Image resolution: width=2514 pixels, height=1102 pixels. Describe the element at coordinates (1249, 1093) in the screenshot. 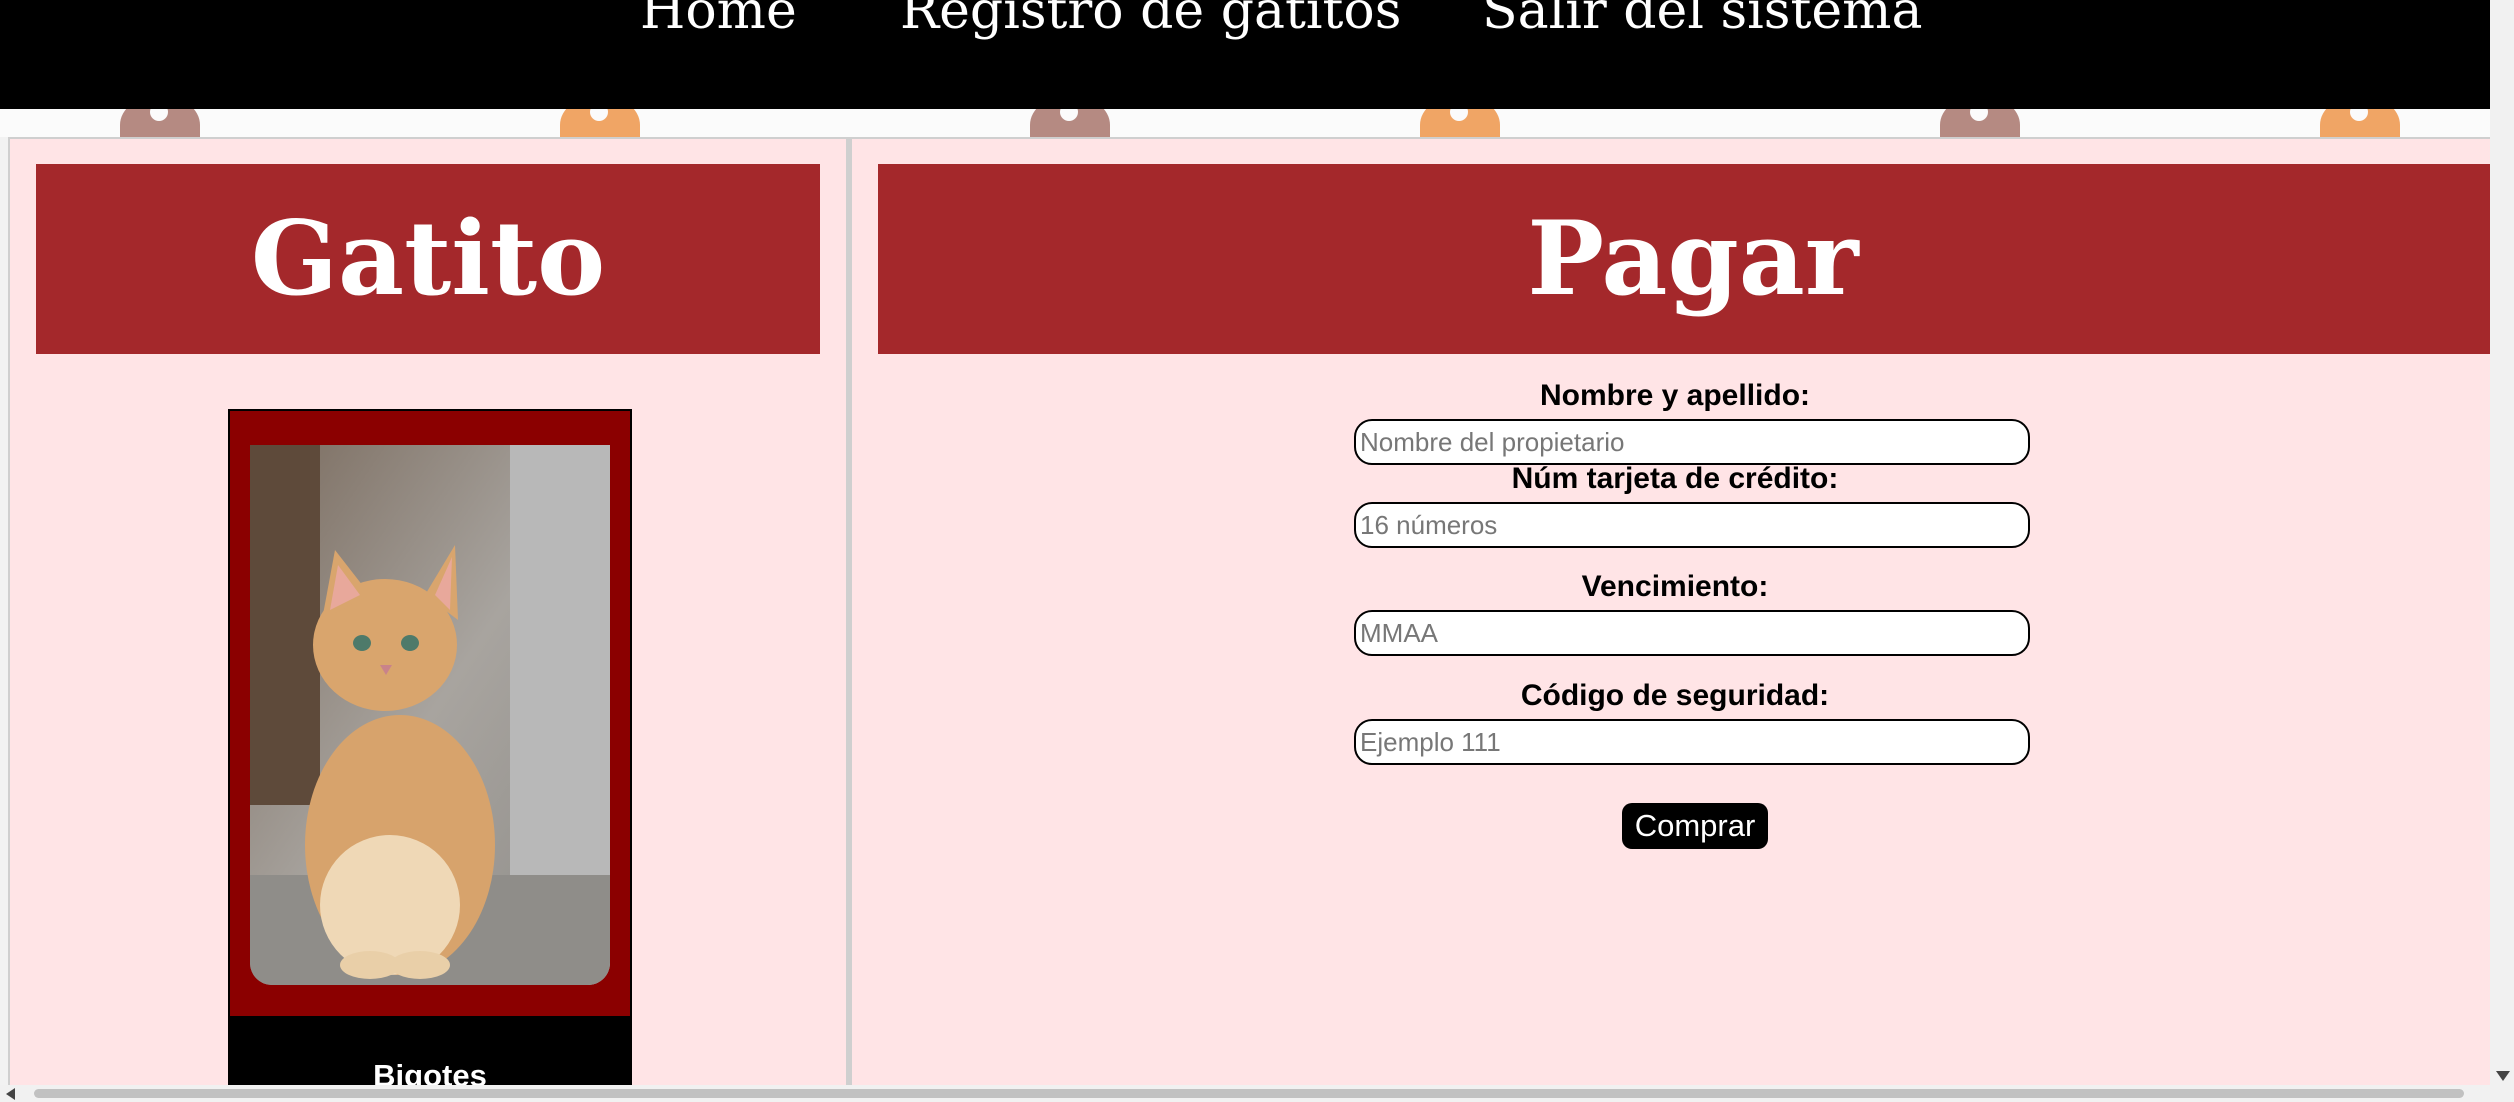

I see `horizontal-scroll-thumb` at that location.